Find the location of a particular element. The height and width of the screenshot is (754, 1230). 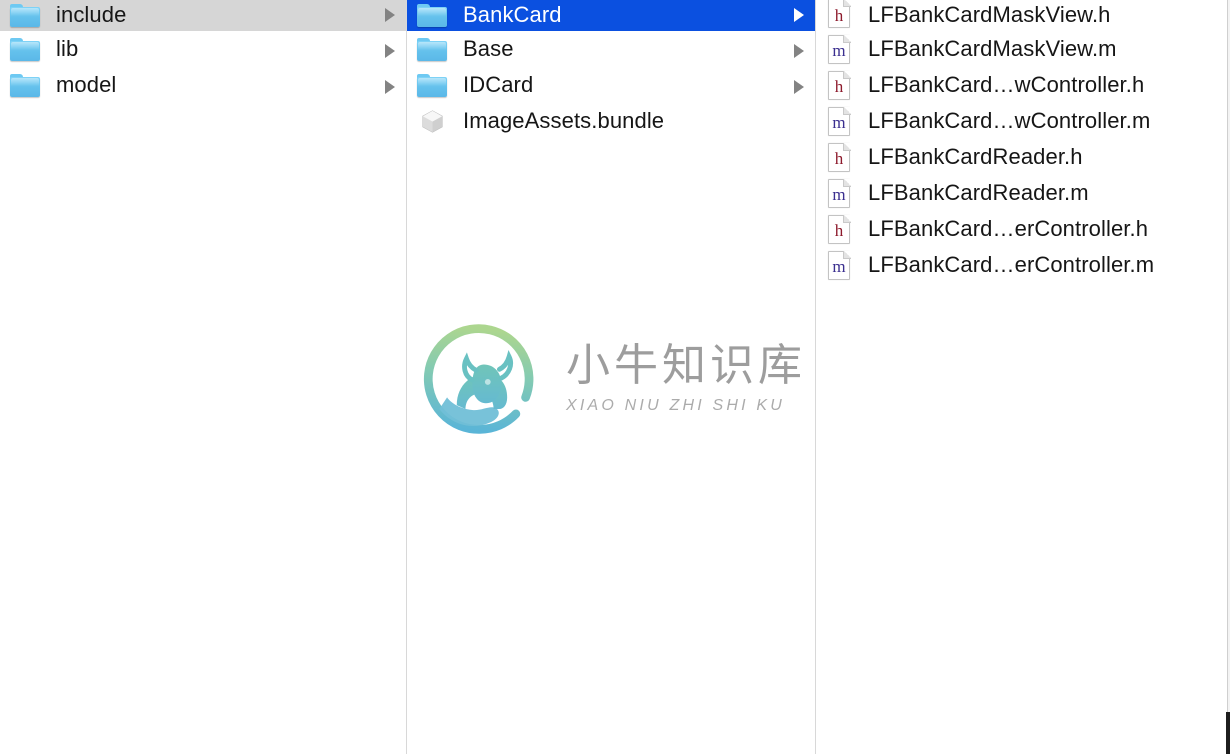

column-2-rows: BankCard Base IDCard ImageAssets.bundle is located at coordinates (611, 69).